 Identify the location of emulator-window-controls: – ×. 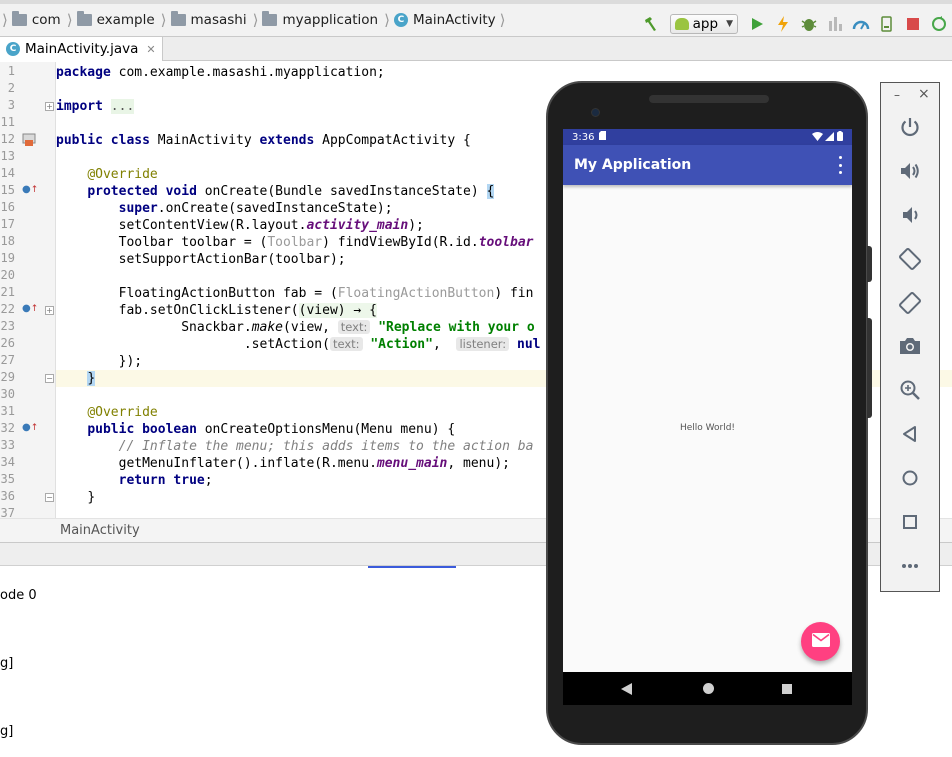
(910, 94).